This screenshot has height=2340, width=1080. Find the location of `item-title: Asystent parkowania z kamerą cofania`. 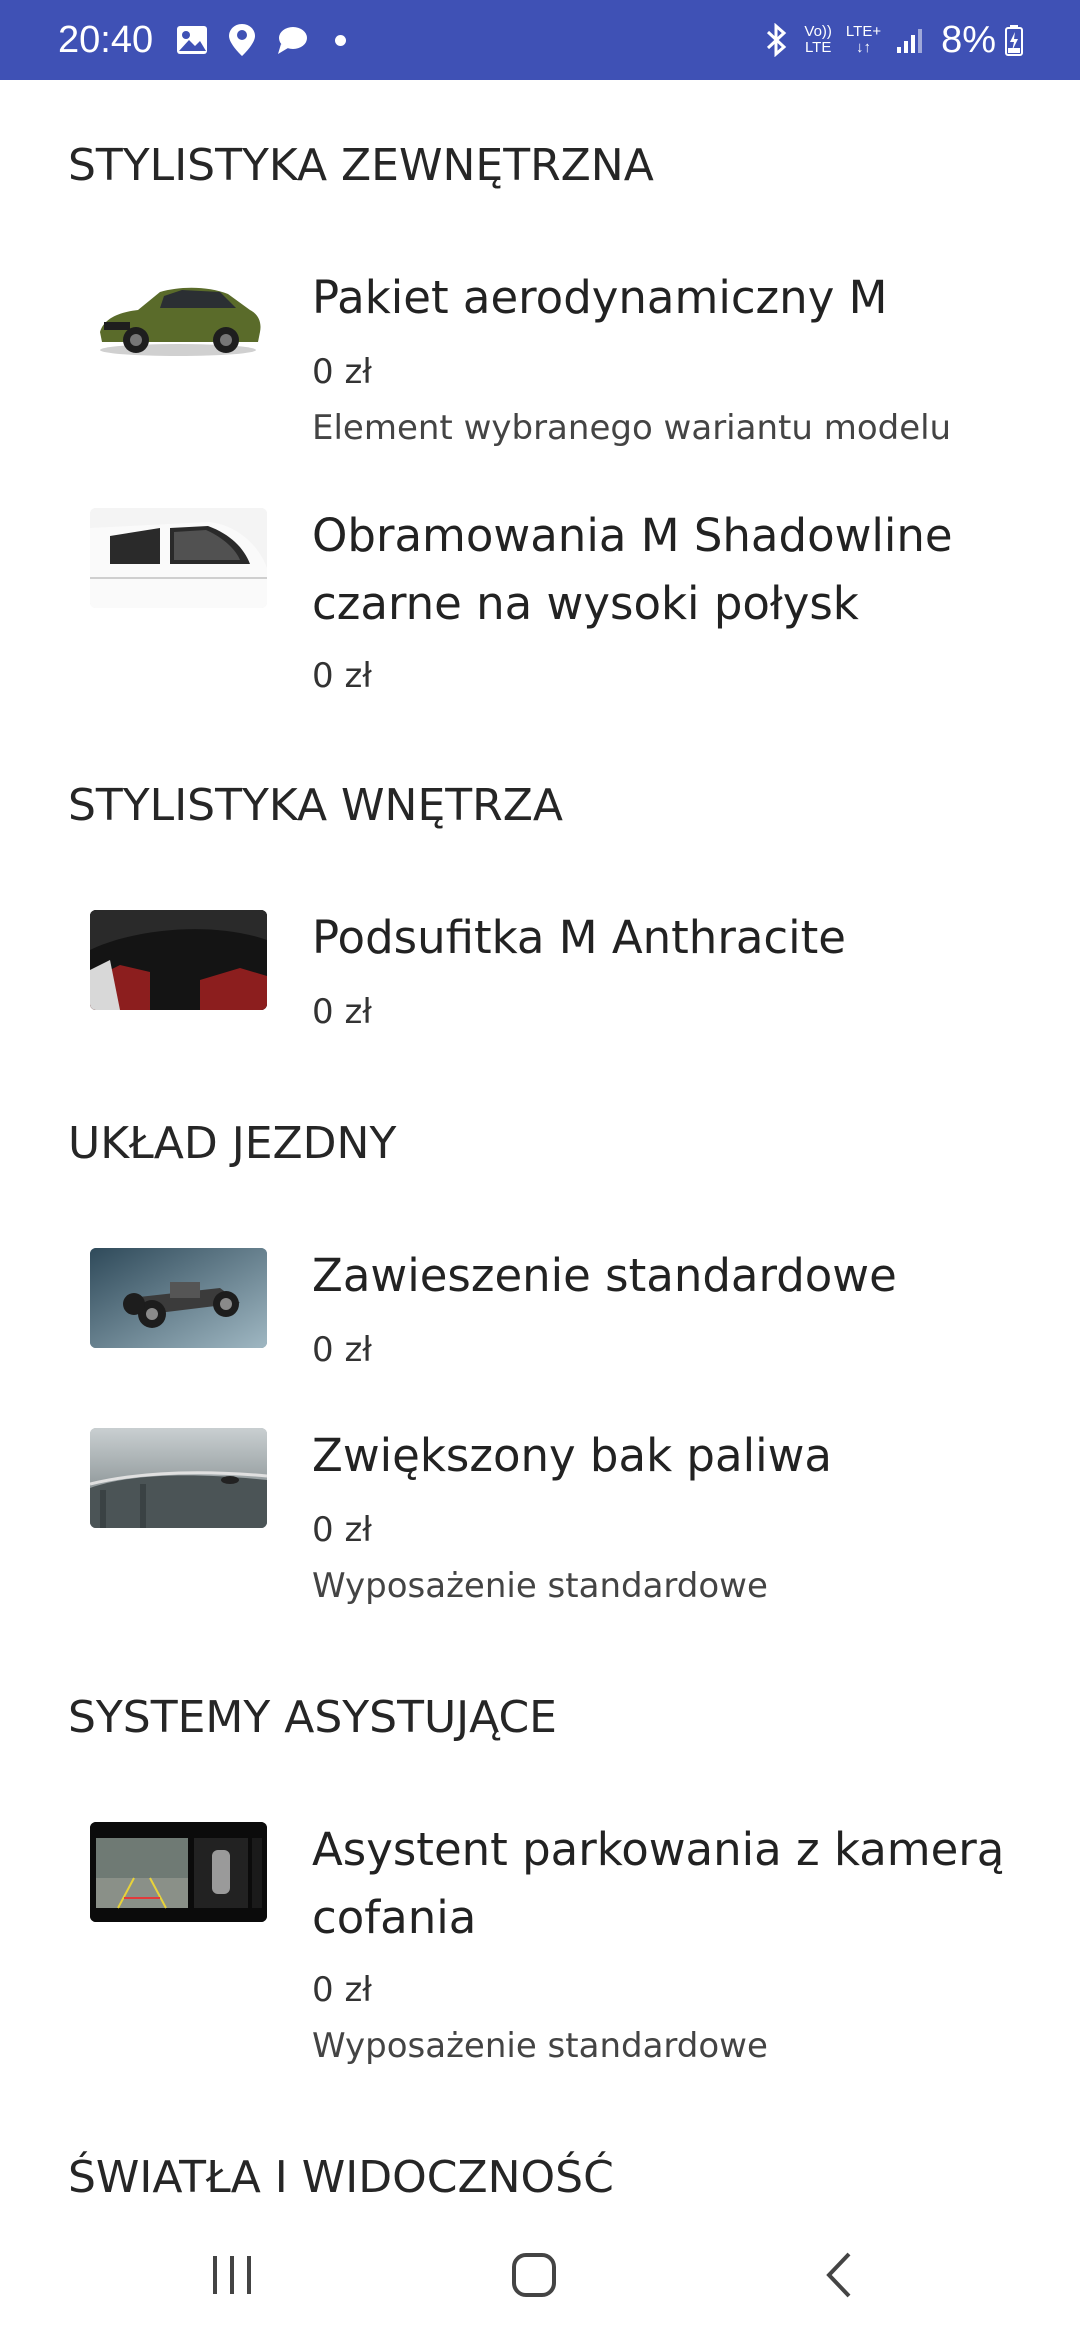

item-title: Asystent parkowania z kamerą cofania is located at coordinates (658, 1883).